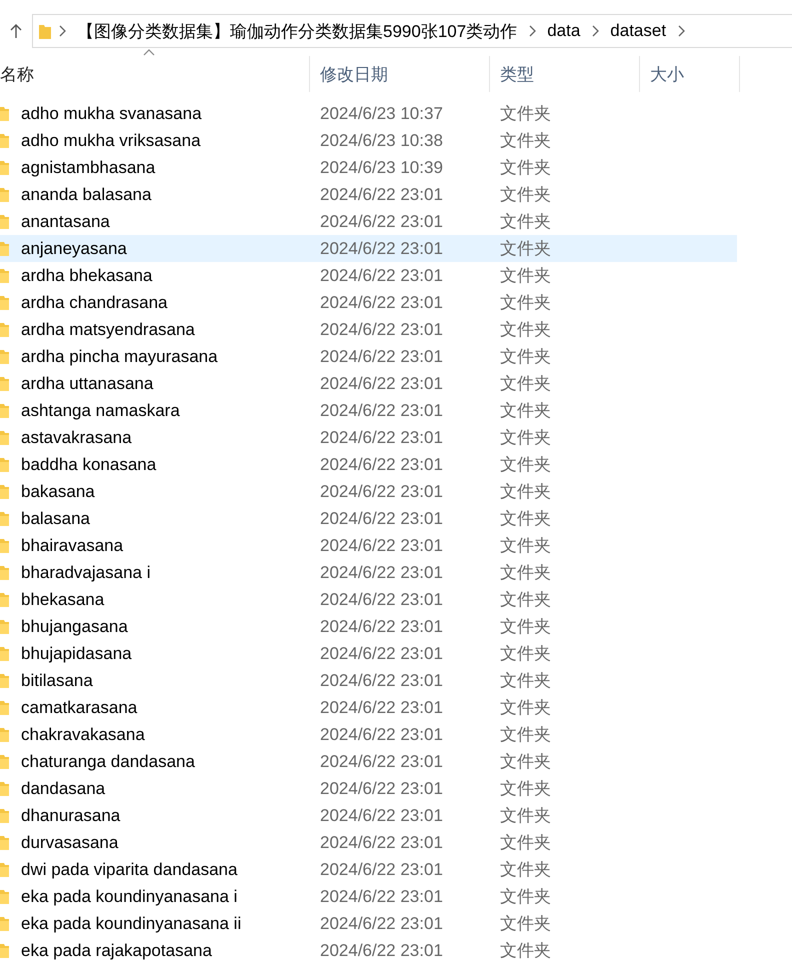 The width and height of the screenshot is (792, 970). I want to click on file-row: bakasana 2024/6/22 23:01 文件夹, so click(368, 491).